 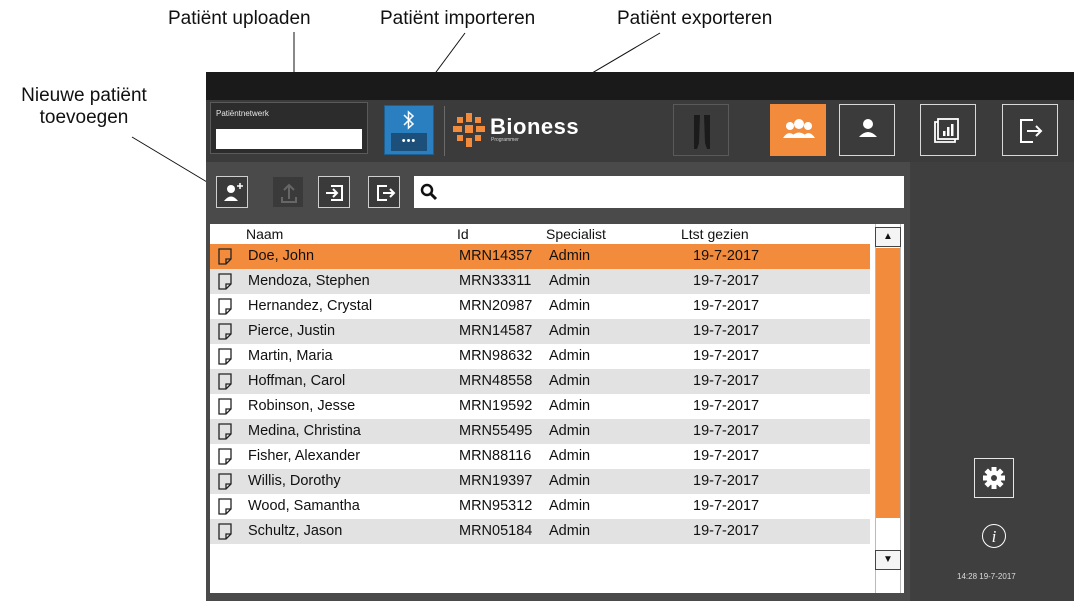 What do you see at coordinates (986, 576) in the screenshot?
I see `clock-readout: 14:28 19-7-2017` at bounding box center [986, 576].